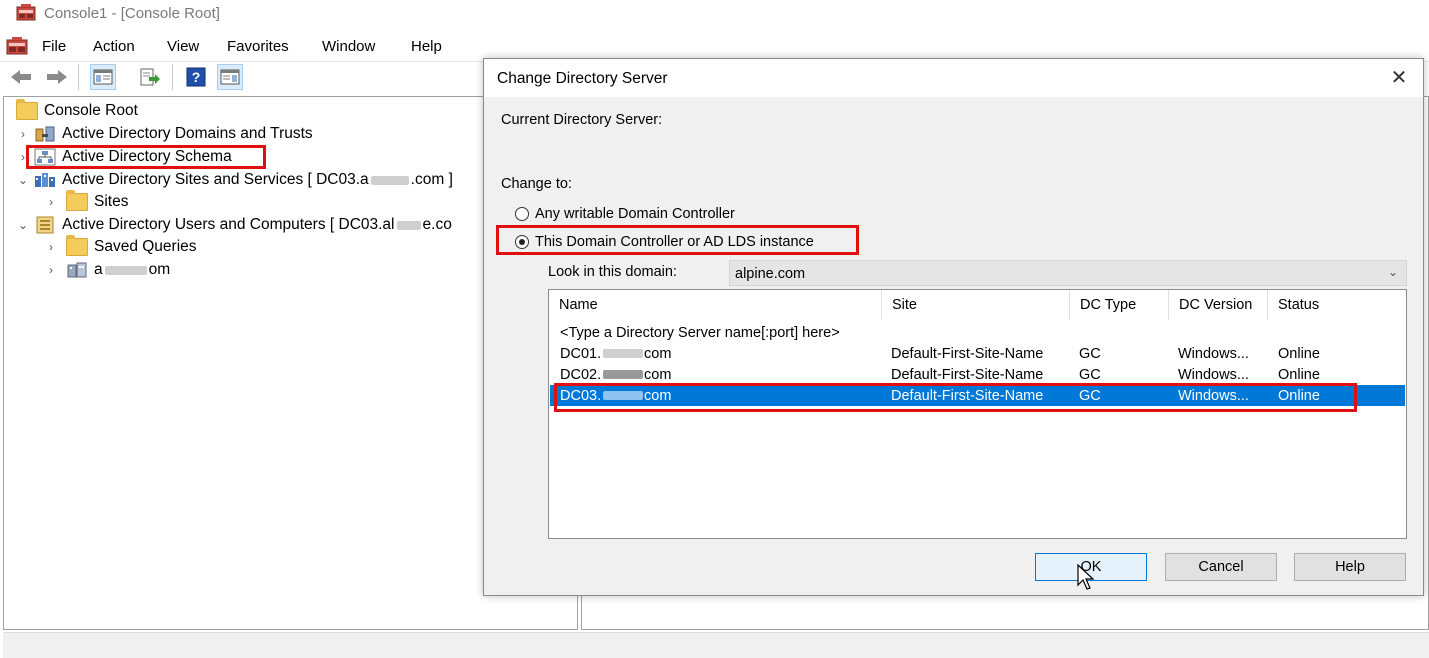 The image size is (1429, 658). I want to click on domain-combobox: alpine.com ⌄, so click(1068, 273).